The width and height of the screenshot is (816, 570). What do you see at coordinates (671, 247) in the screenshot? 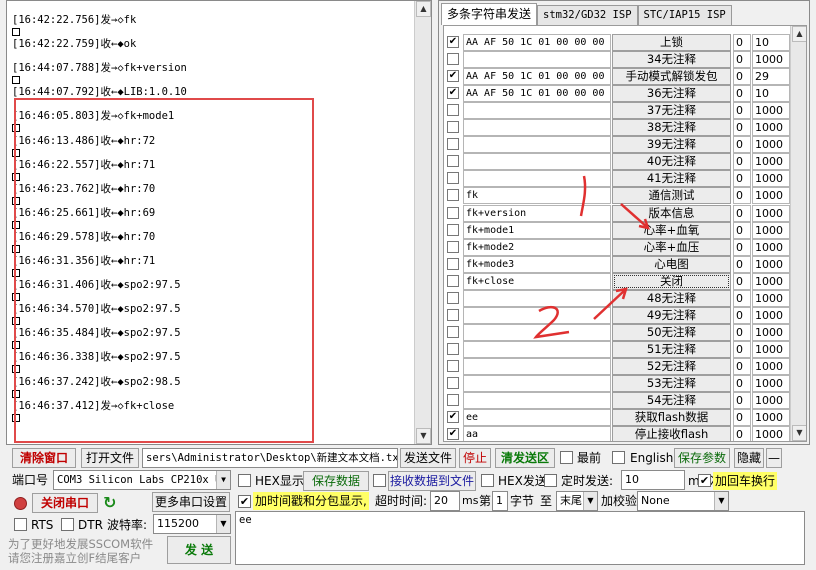
I see `command-send-button: 心率+血压` at bounding box center [671, 247].